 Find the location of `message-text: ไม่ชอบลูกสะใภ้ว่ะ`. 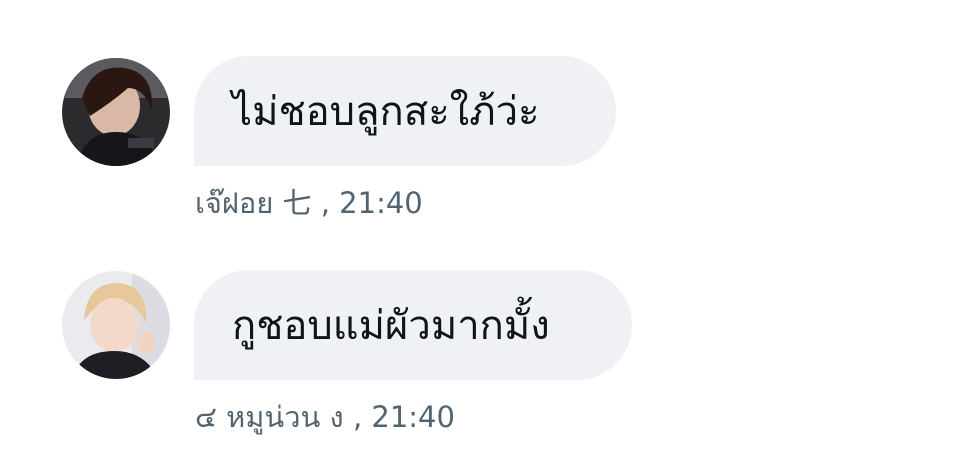

message-text: ไม่ชอบลูกสะใภ้ว่ะ is located at coordinates (386, 112).